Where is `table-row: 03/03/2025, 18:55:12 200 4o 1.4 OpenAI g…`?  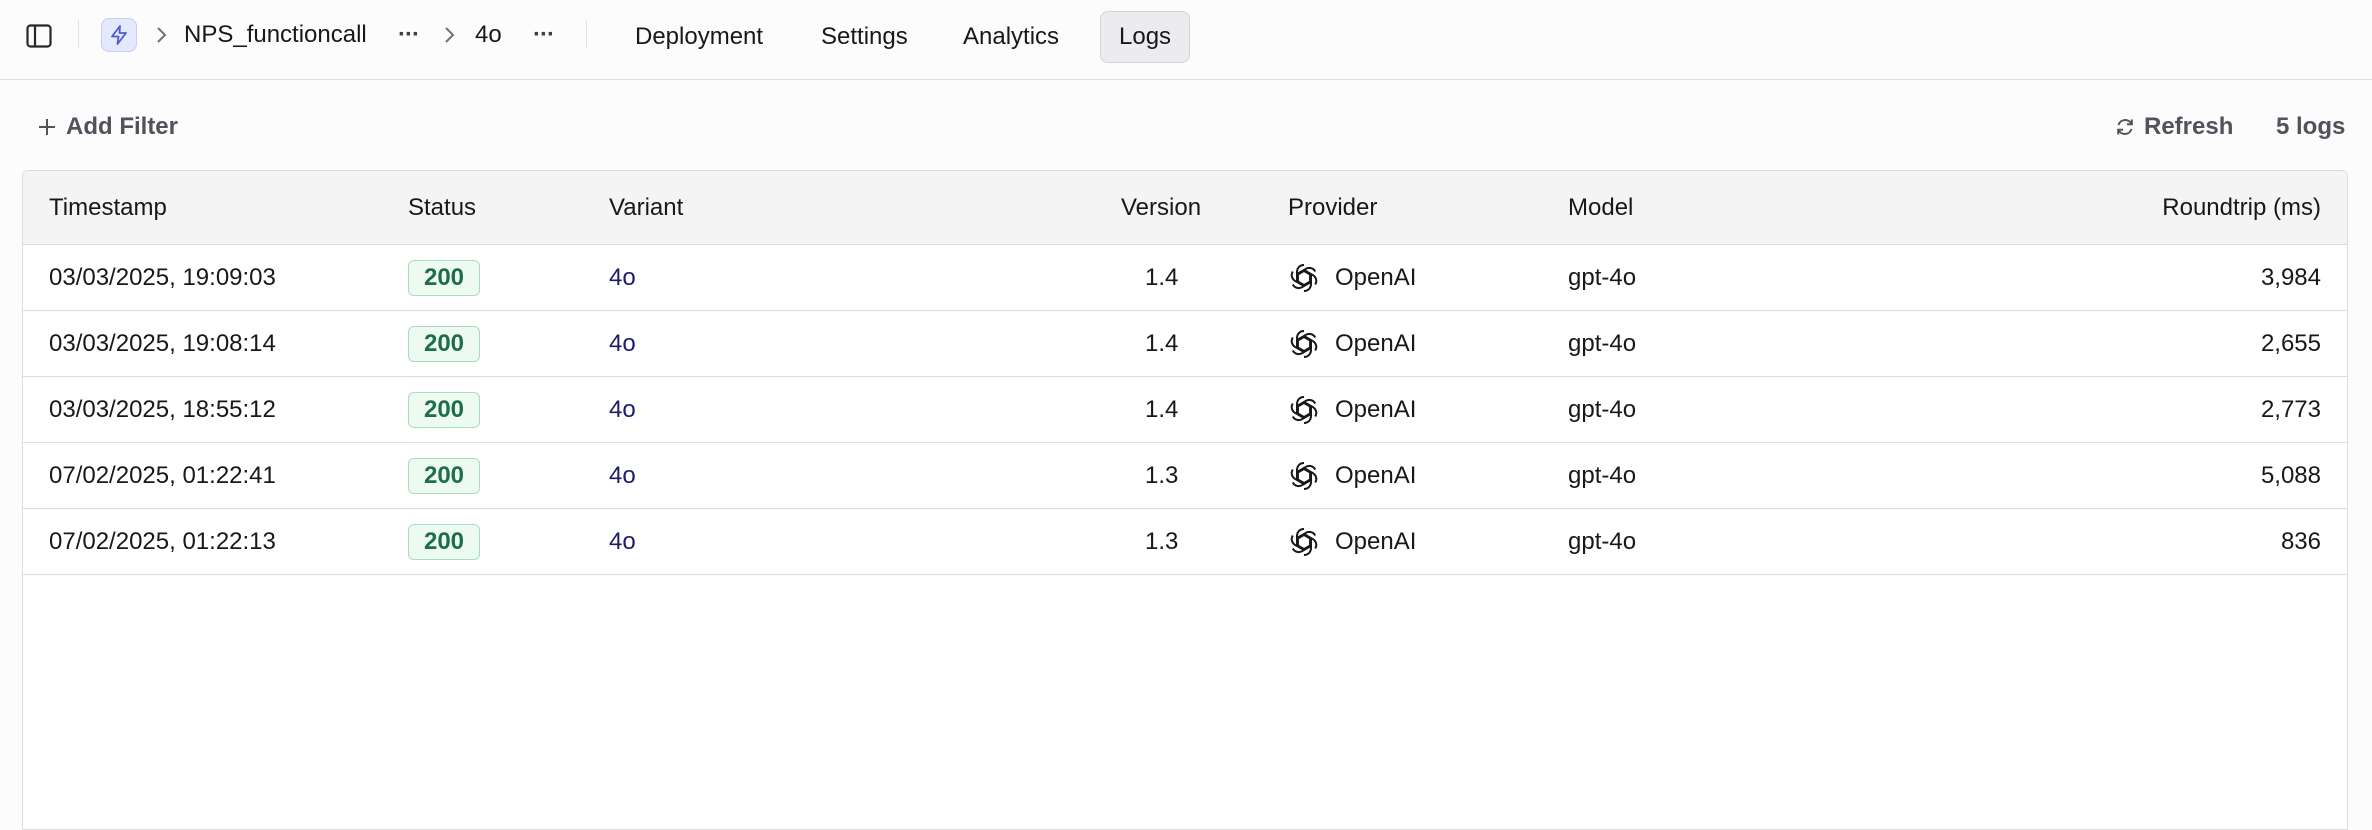 table-row: 03/03/2025, 18:55:12 200 4o 1.4 OpenAI g… is located at coordinates (1185, 410).